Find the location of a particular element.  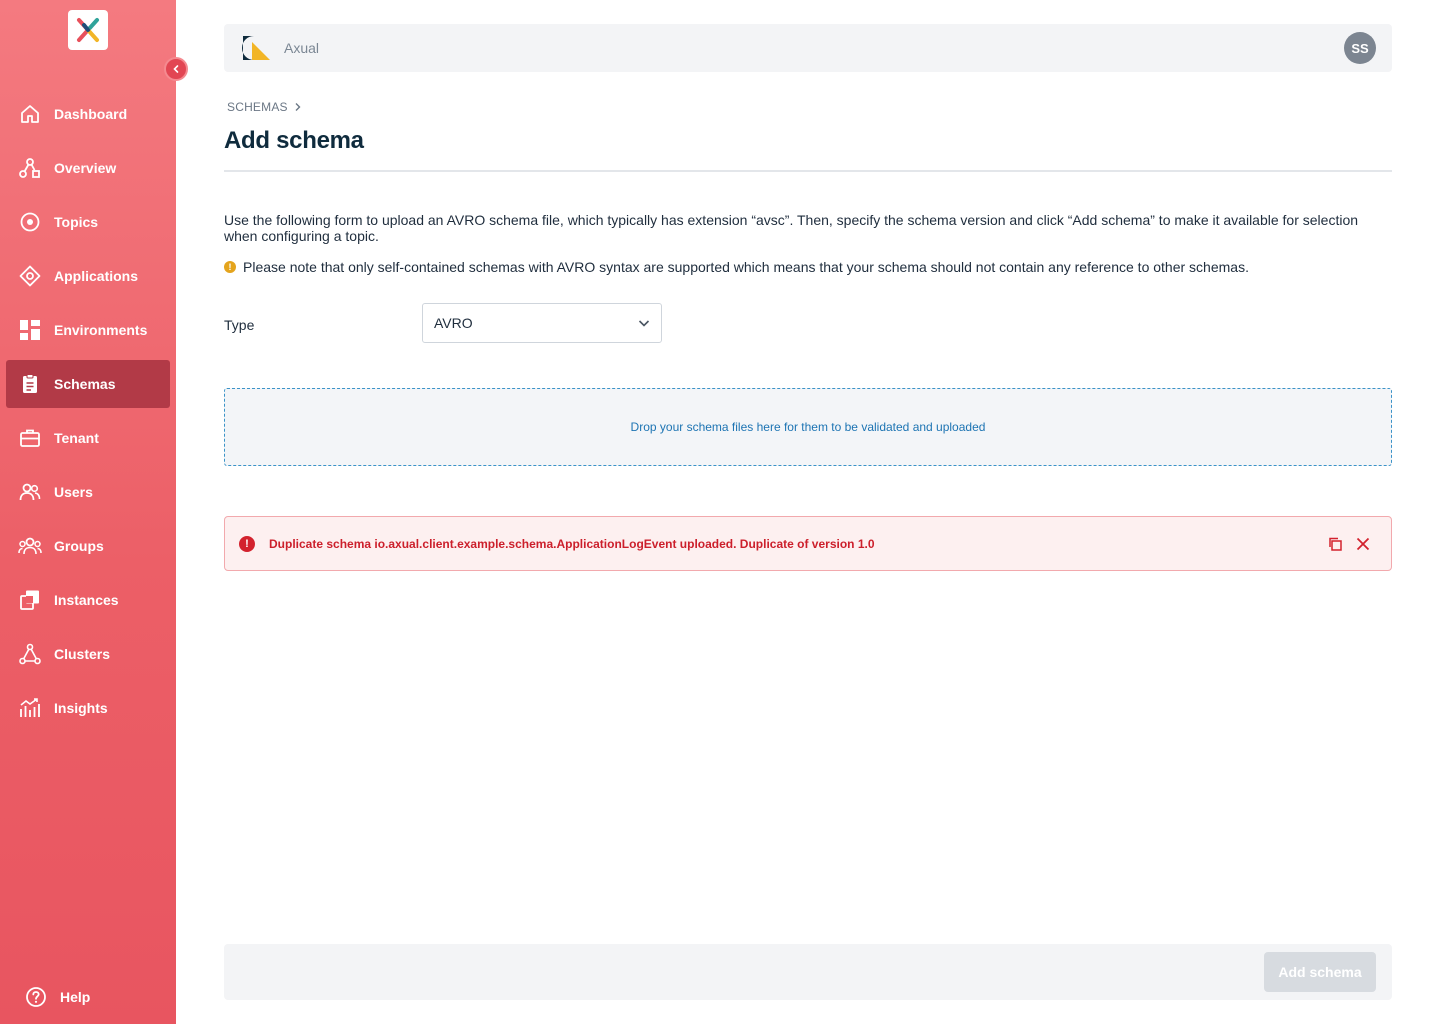

sidebar-item-overview: Overview is located at coordinates (88, 168).